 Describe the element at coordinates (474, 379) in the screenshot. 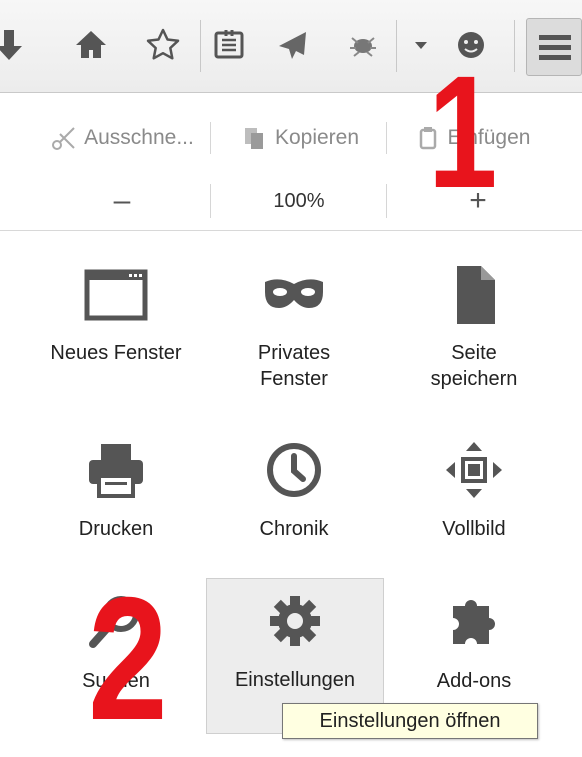

I see `save-page-label-line2: speichern` at that location.